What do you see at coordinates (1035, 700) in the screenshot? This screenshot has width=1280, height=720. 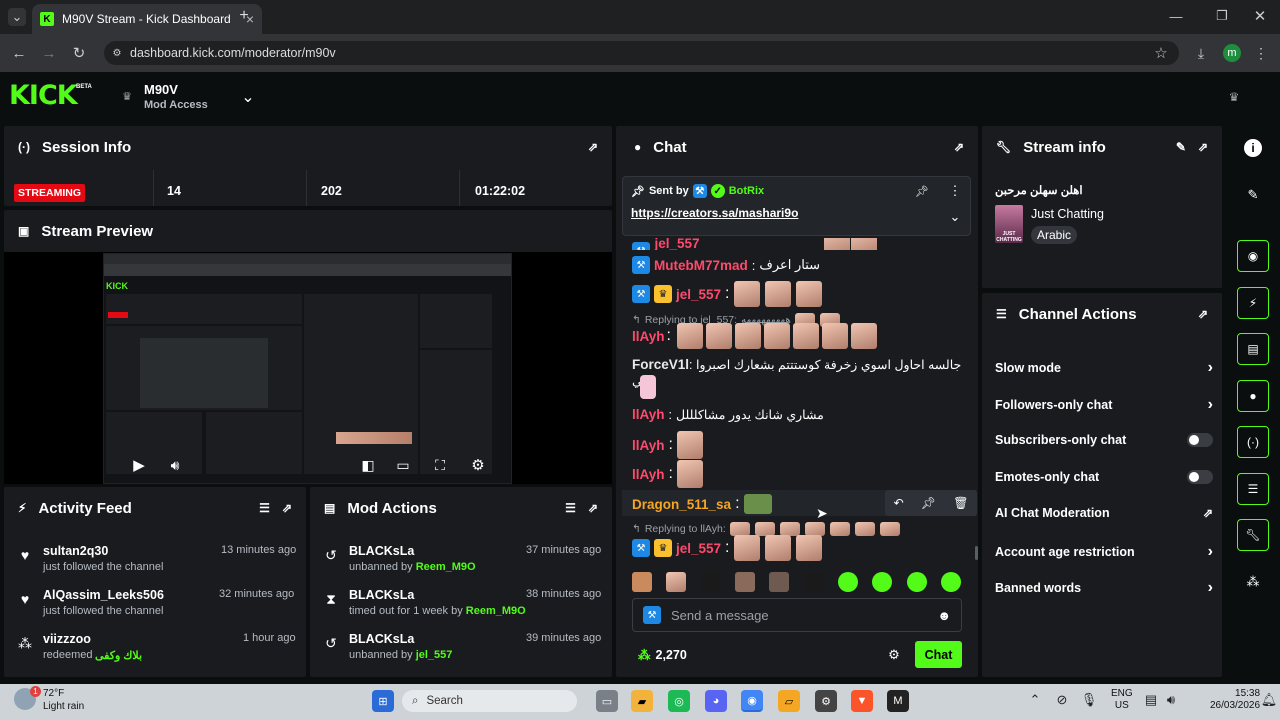 I see `tray-chevron-up-icon: ⌃` at bounding box center [1035, 700].